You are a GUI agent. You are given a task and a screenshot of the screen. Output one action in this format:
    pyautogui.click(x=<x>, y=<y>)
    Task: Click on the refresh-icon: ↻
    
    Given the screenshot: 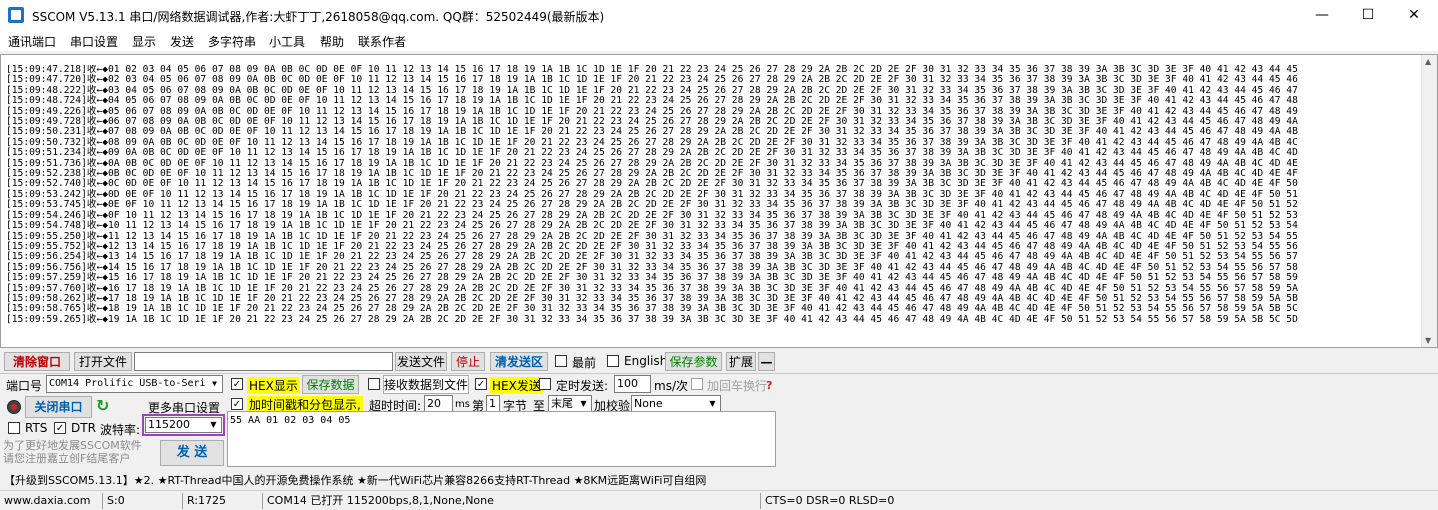 What is the action you would take?
    pyautogui.click(x=104, y=406)
    